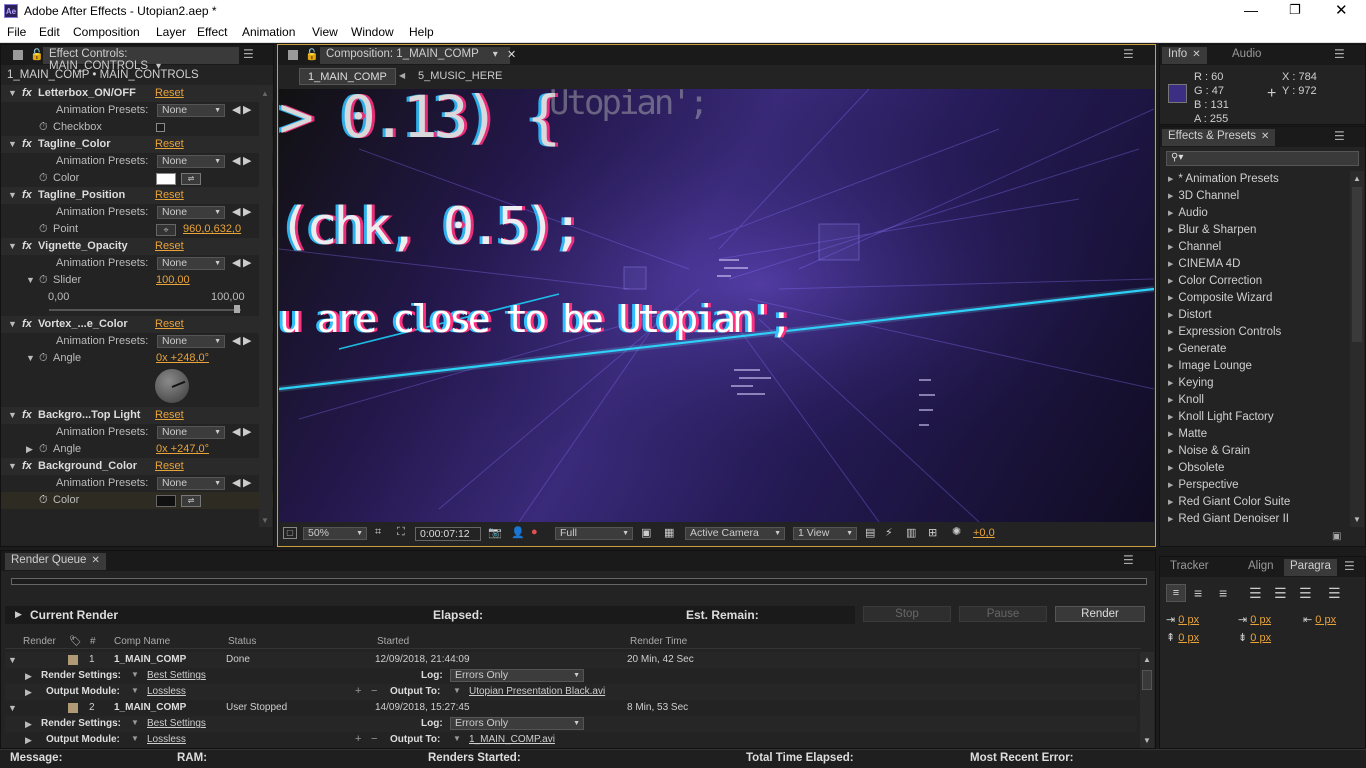 The width and height of the screenshot is (1366, 768). Describe the element at coordinates (137, 93) in the screenshot. I see `effect-letterbox: ▼ fx Letterbox_ON/OFF Reset` at that location.